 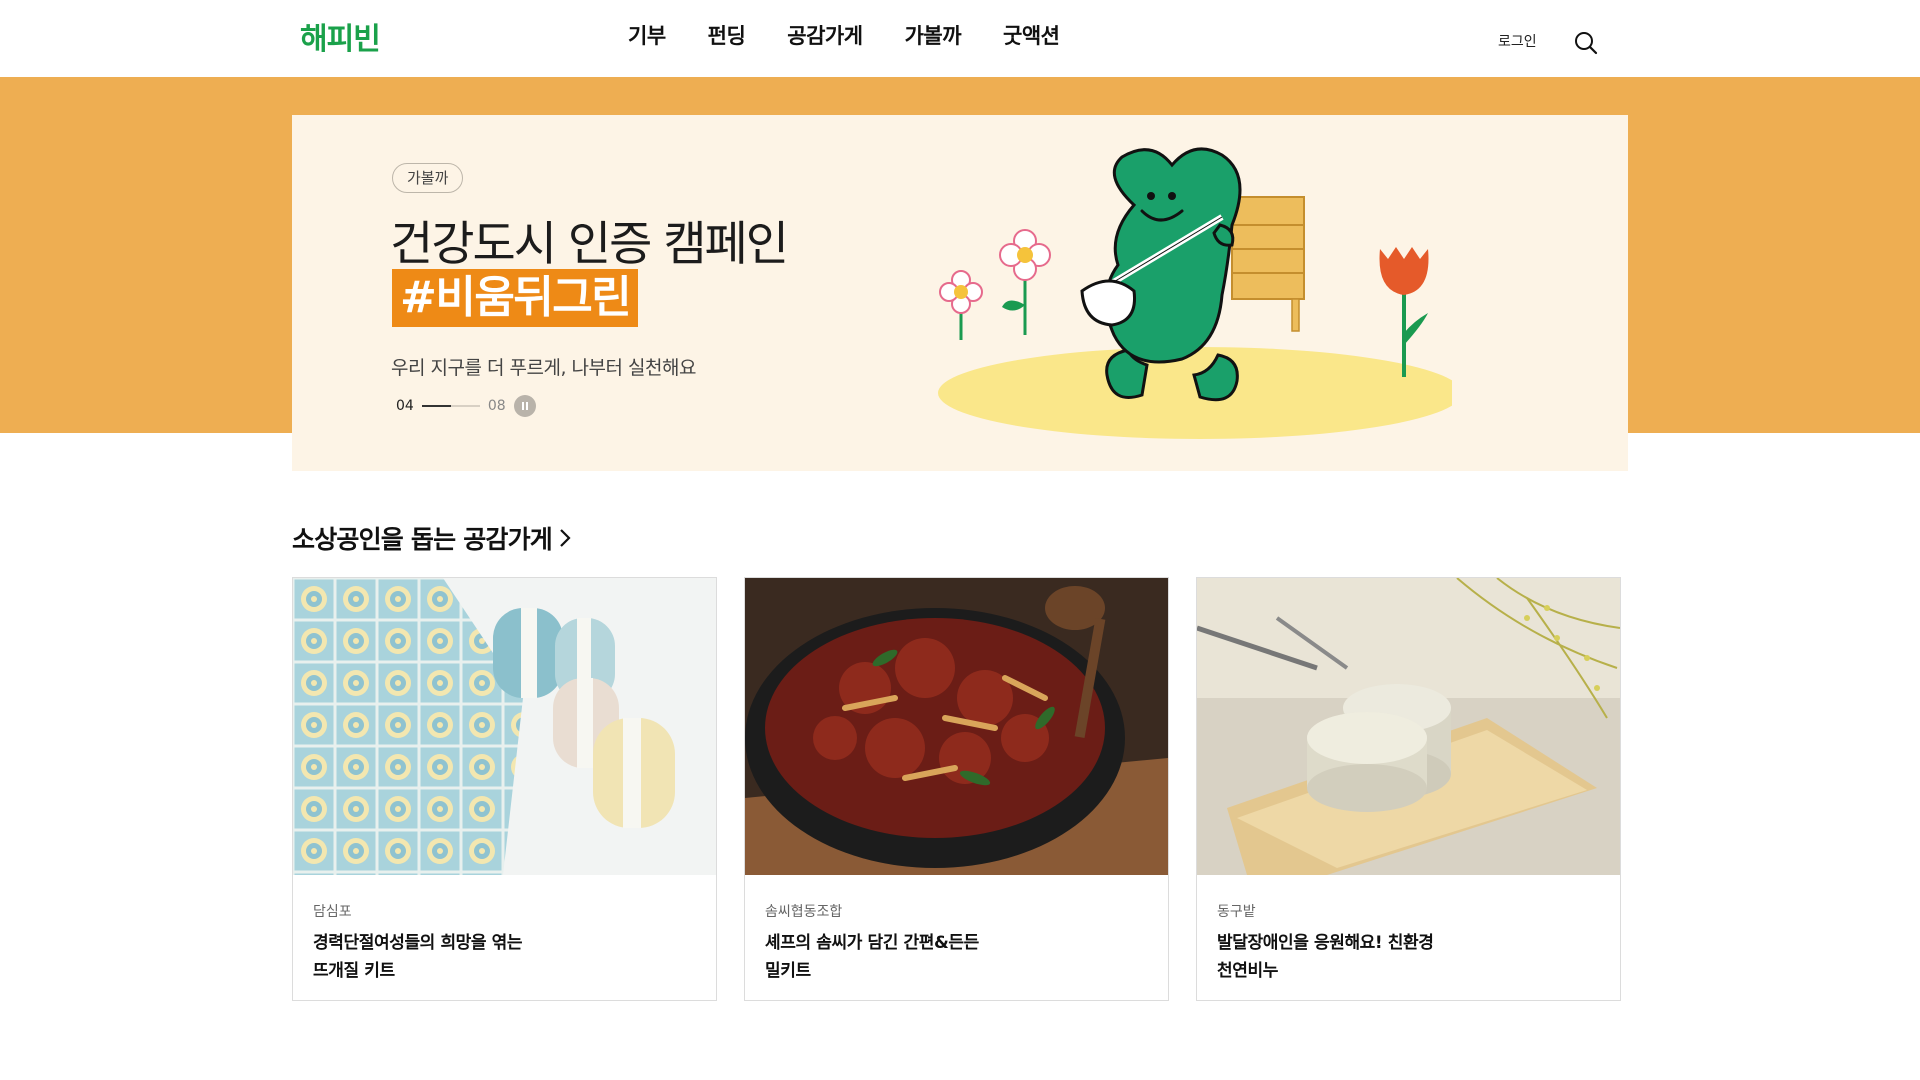 I want to click on bench-icon, so click(x=1268, y=264).